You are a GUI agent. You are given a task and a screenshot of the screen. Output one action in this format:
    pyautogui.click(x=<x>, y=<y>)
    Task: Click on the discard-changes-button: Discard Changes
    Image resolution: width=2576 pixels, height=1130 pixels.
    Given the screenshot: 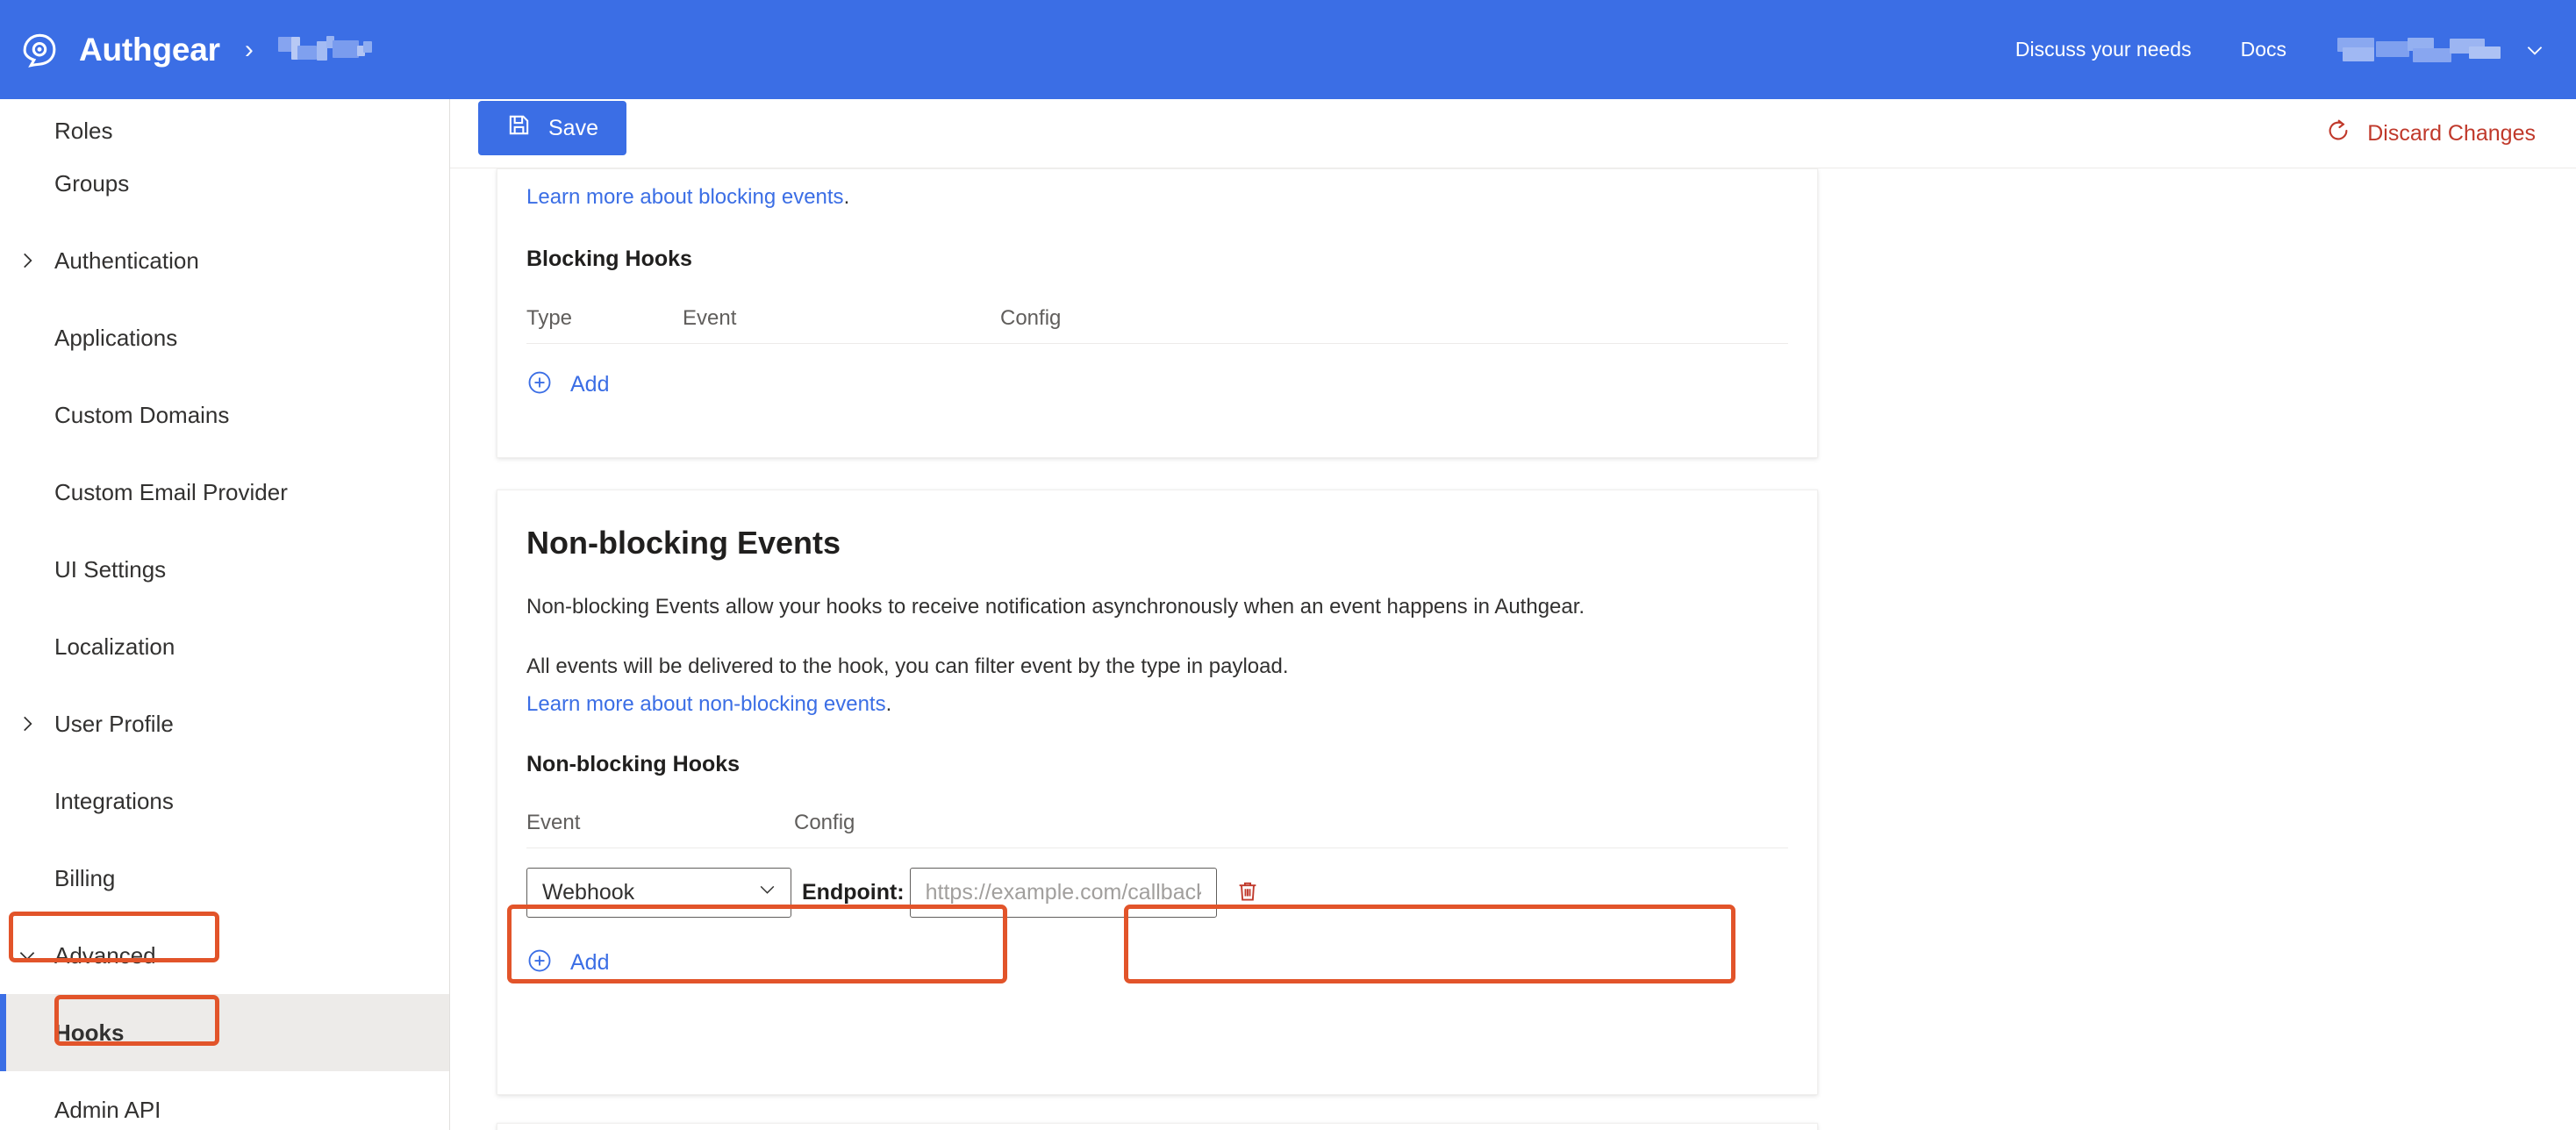 What is the action you would take?
    pyautogui.click(x=2430, y=134)
    